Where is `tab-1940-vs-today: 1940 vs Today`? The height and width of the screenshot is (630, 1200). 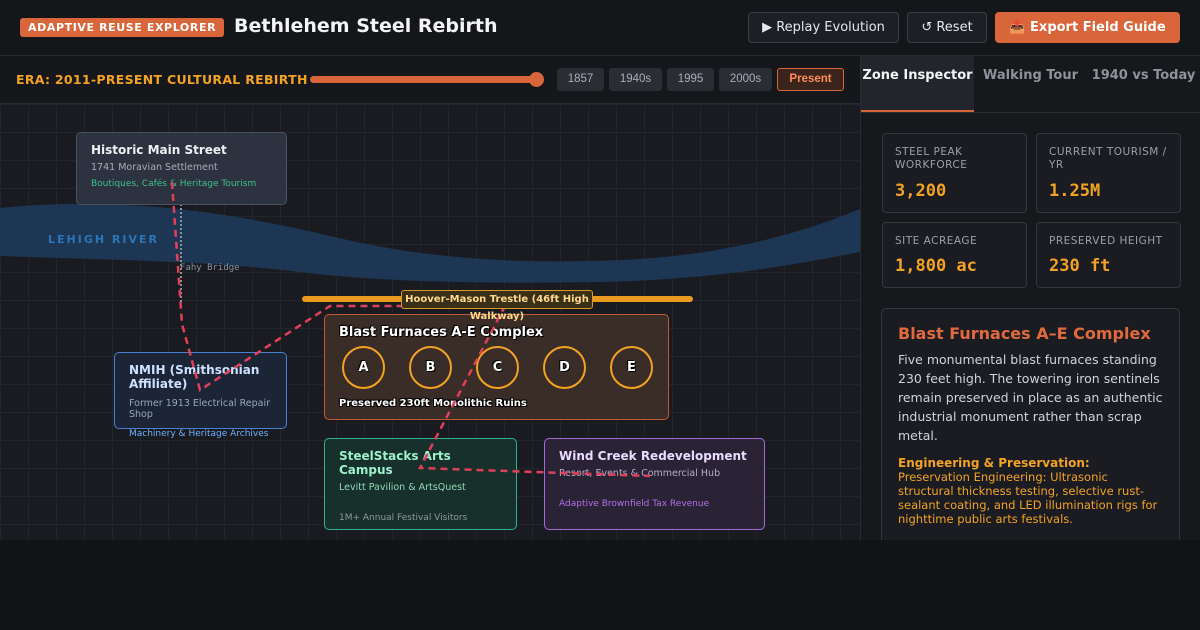 tab-1940-vs-today: 1940 vs Today is located at coordinates (1143, 84).